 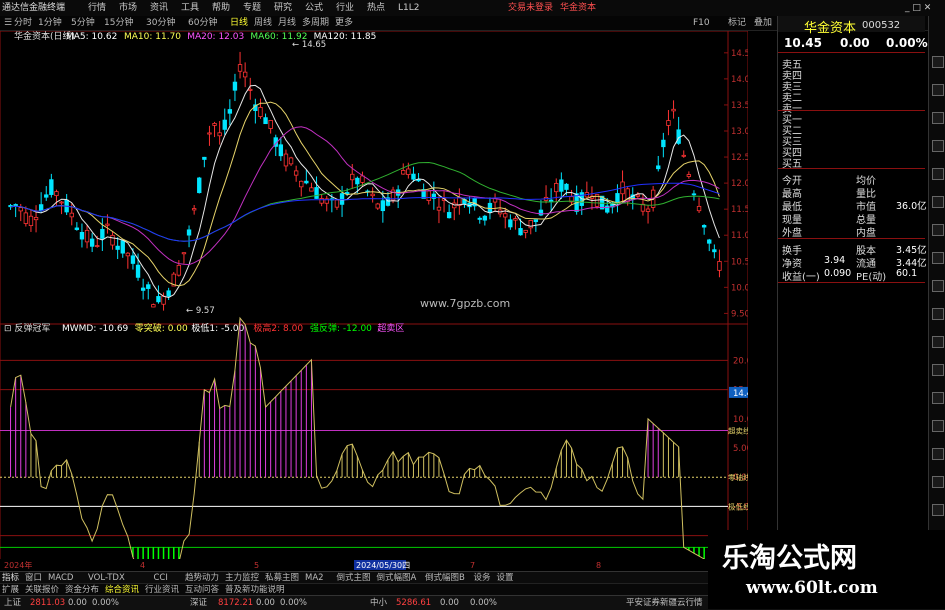 I want to click on period-tab-2: 5分钟, so click(x=83, y=23).